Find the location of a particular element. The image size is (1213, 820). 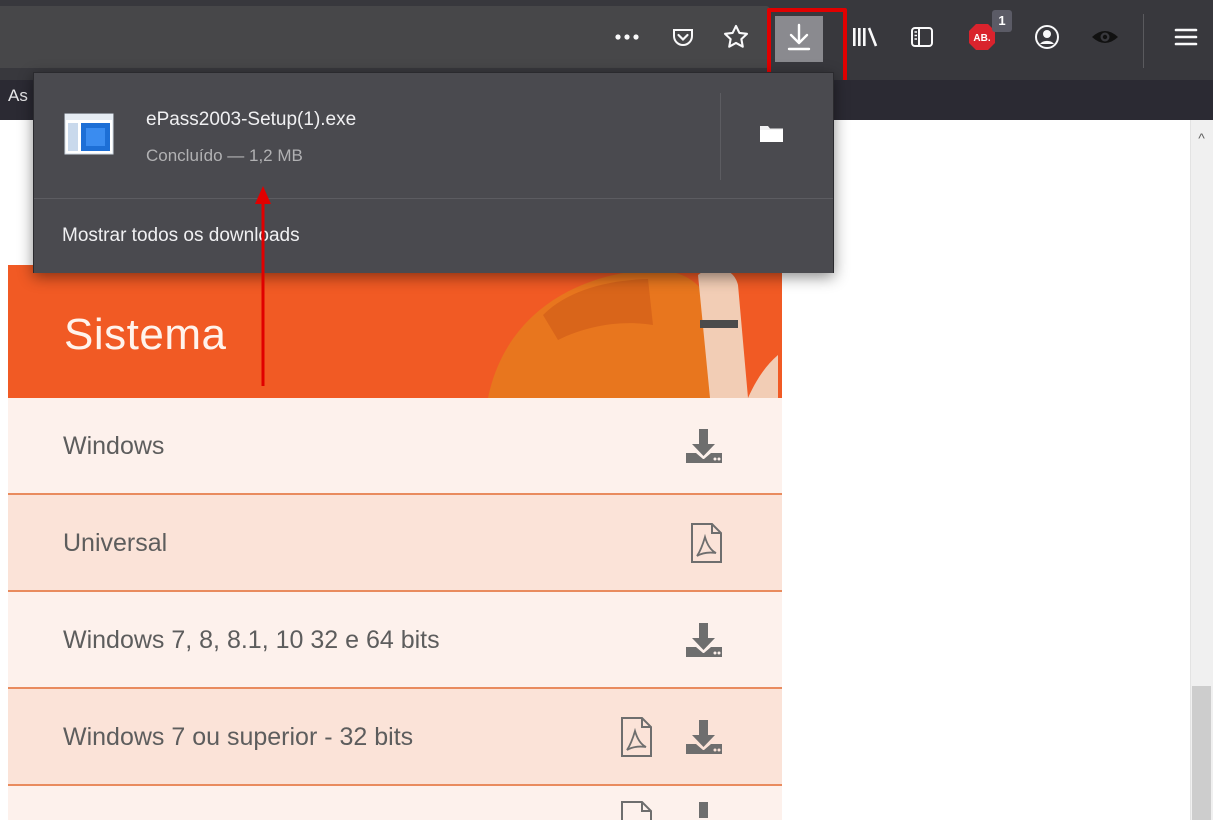

more-icon is located at coordinates (627, 37).